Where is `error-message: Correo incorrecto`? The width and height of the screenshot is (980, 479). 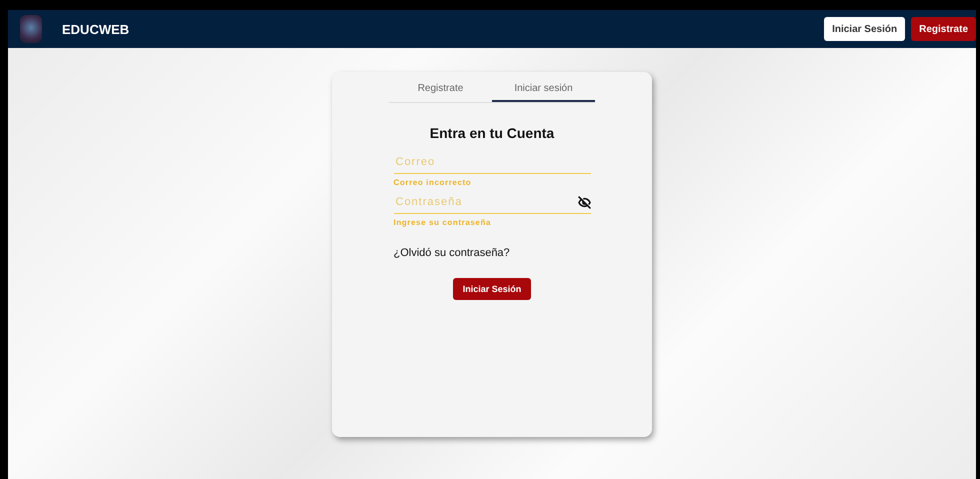
error-message: Correo incorrecto is located at coordinates (433, 182).